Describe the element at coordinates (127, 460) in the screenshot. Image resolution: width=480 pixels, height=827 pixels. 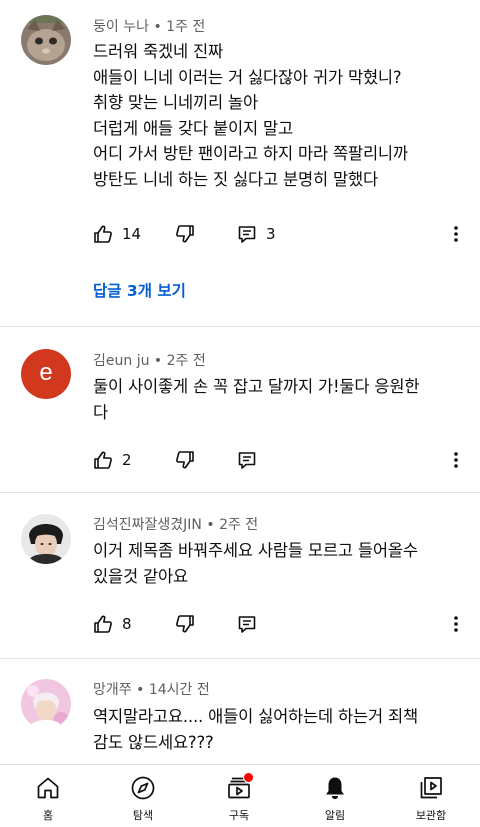
I see `like-count: 2` at that location.